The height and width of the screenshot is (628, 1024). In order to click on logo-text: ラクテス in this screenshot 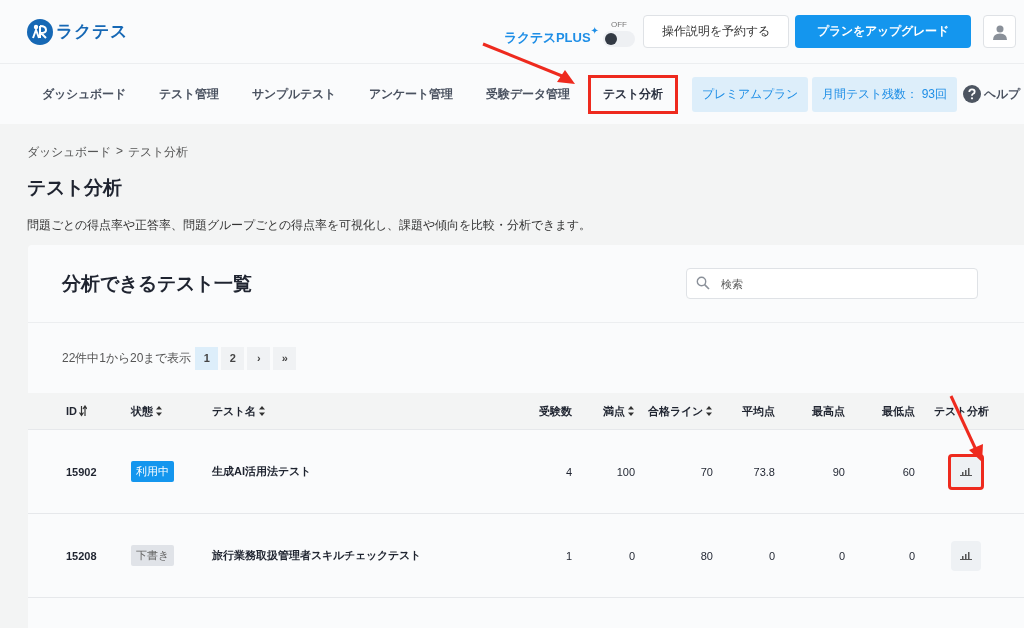, I will do `click(92, 32)`.